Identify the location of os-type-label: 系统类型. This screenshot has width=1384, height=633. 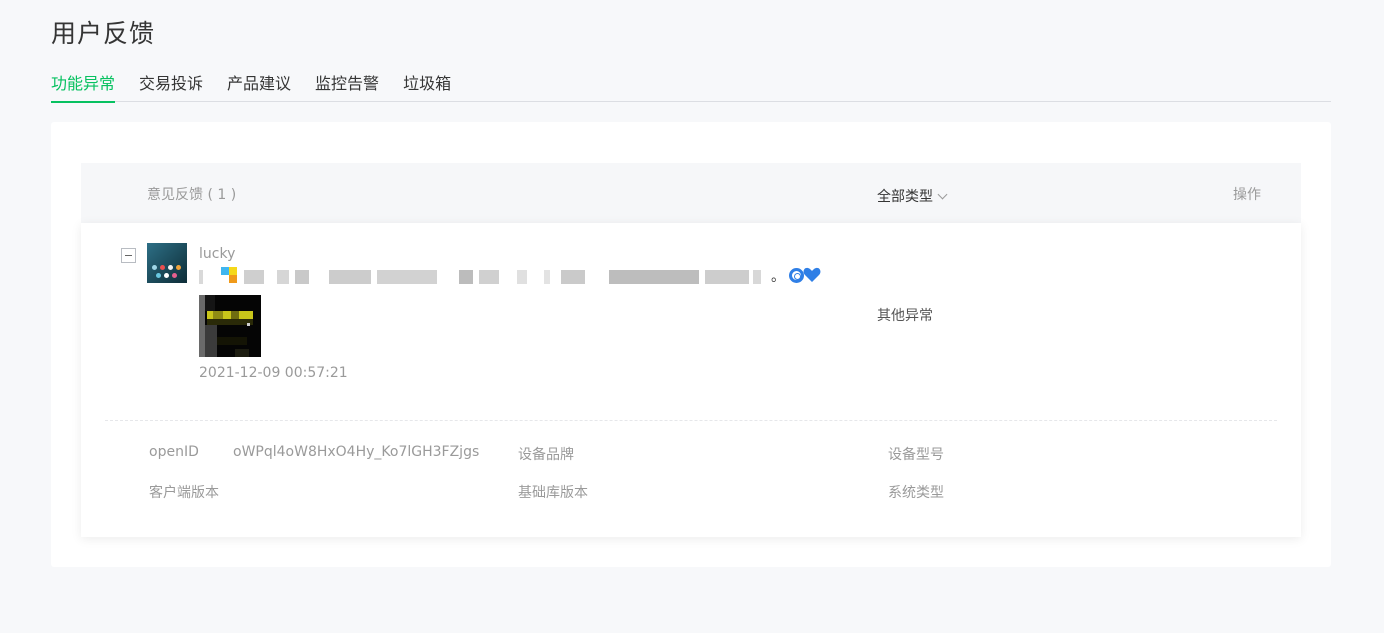
(916, 493).